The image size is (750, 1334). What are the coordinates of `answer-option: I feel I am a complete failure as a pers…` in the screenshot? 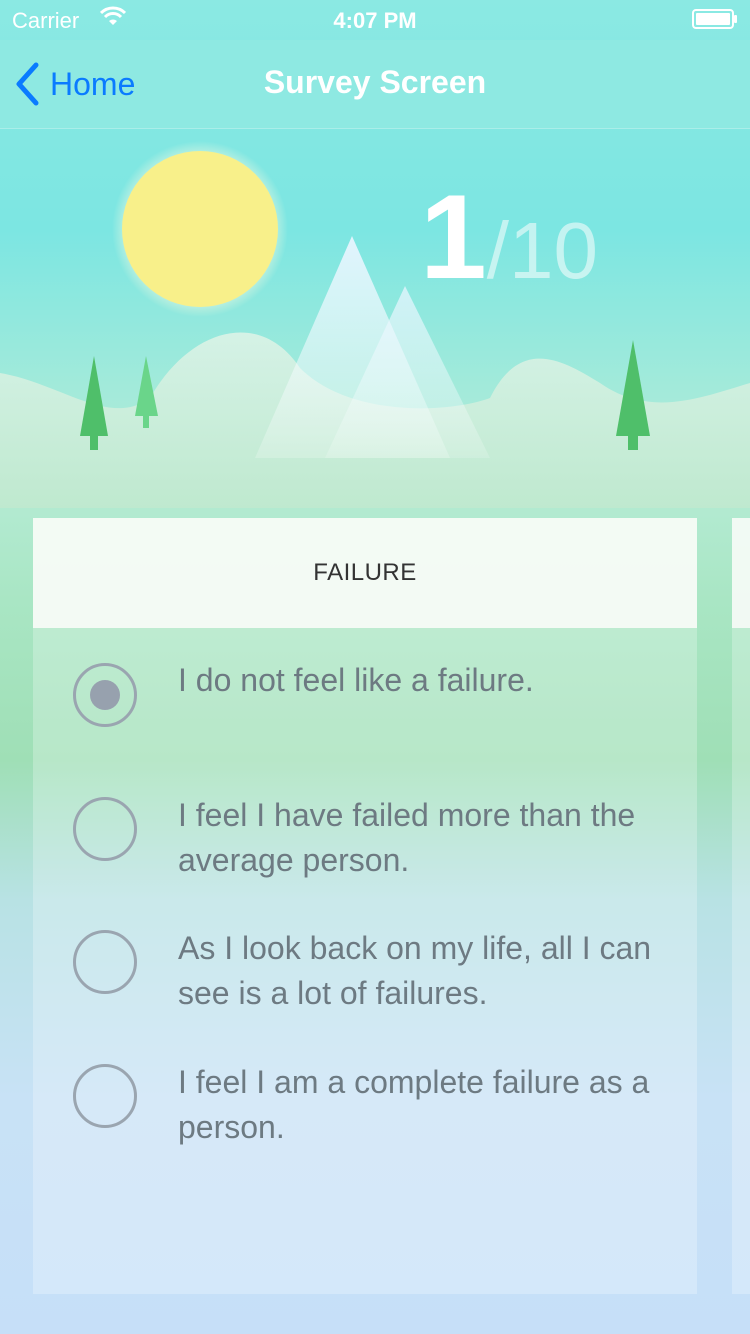 It's located at (365, 1110).